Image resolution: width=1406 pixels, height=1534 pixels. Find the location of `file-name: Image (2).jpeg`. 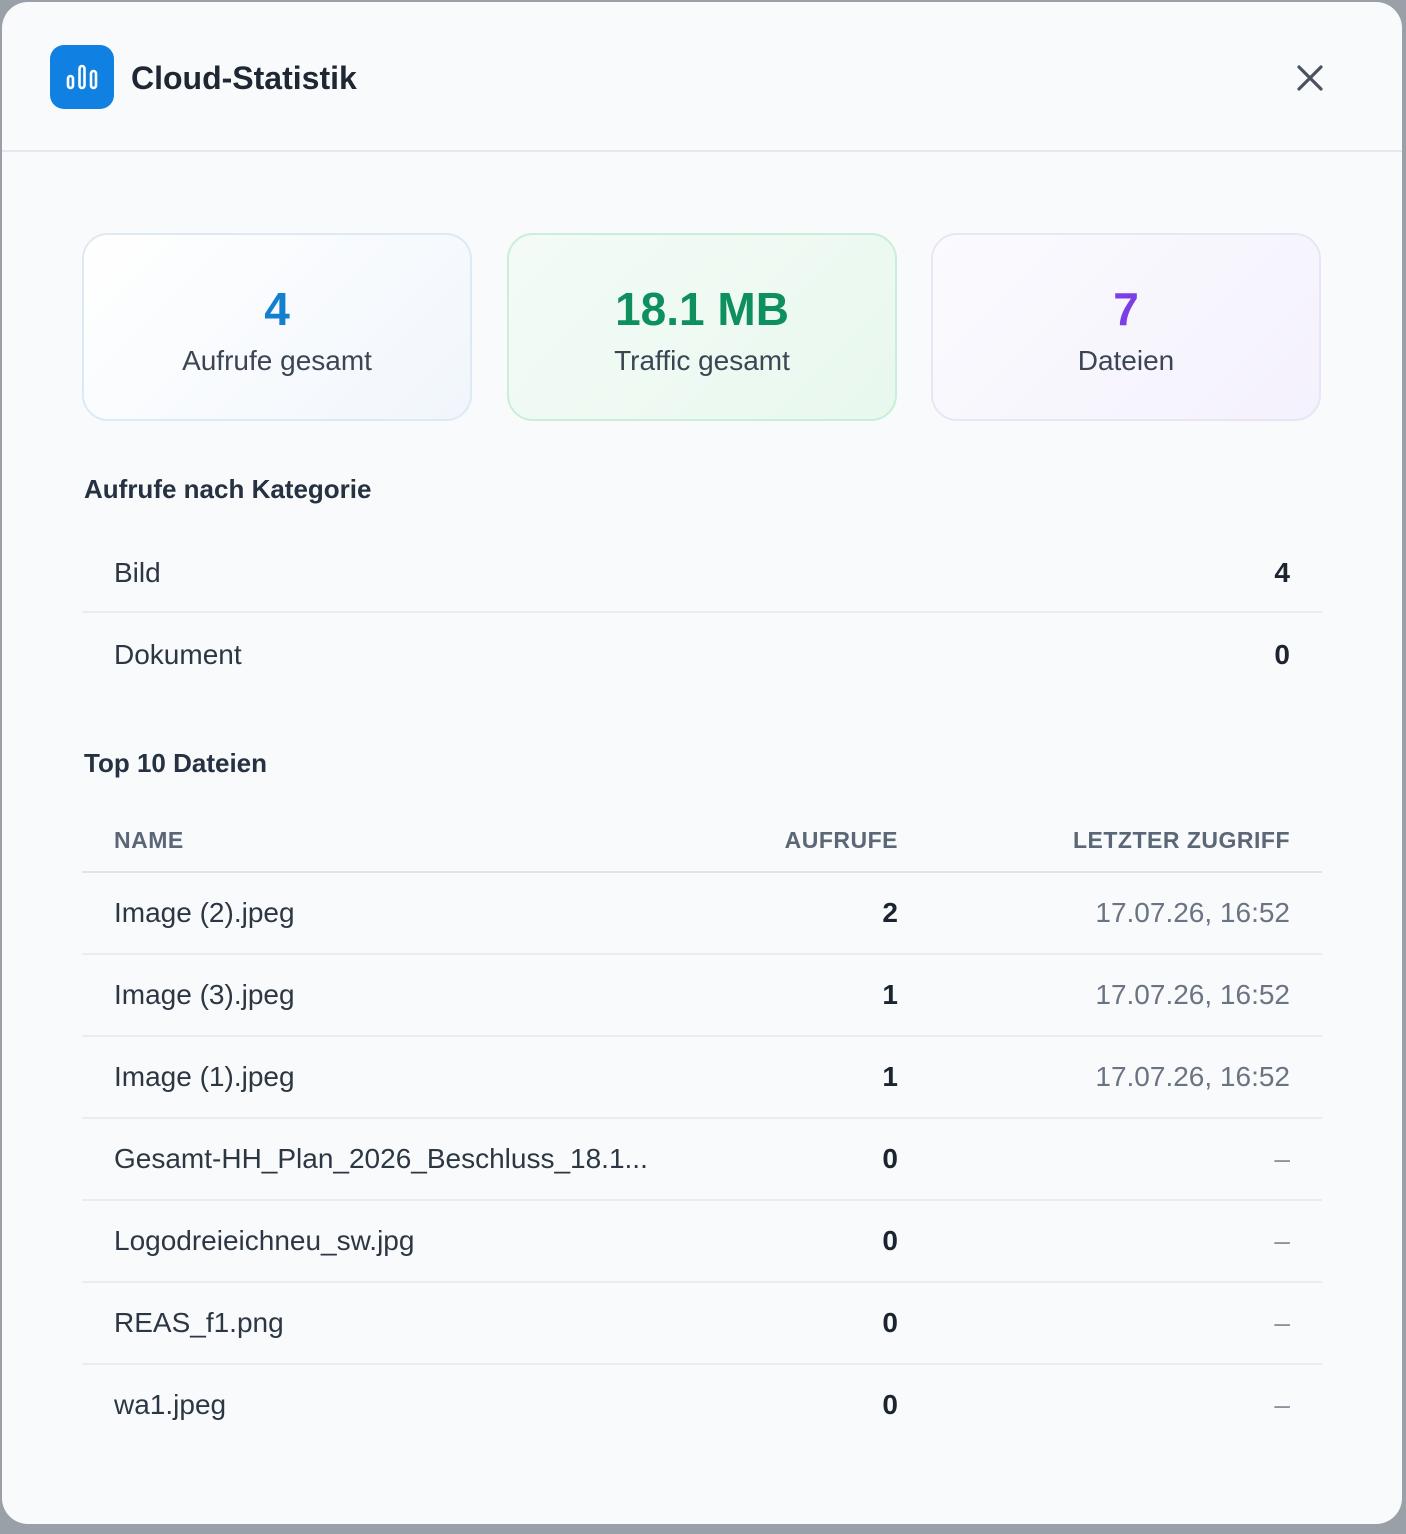

file-name: Image (2).jpeg is located at coordinates (204, 912).